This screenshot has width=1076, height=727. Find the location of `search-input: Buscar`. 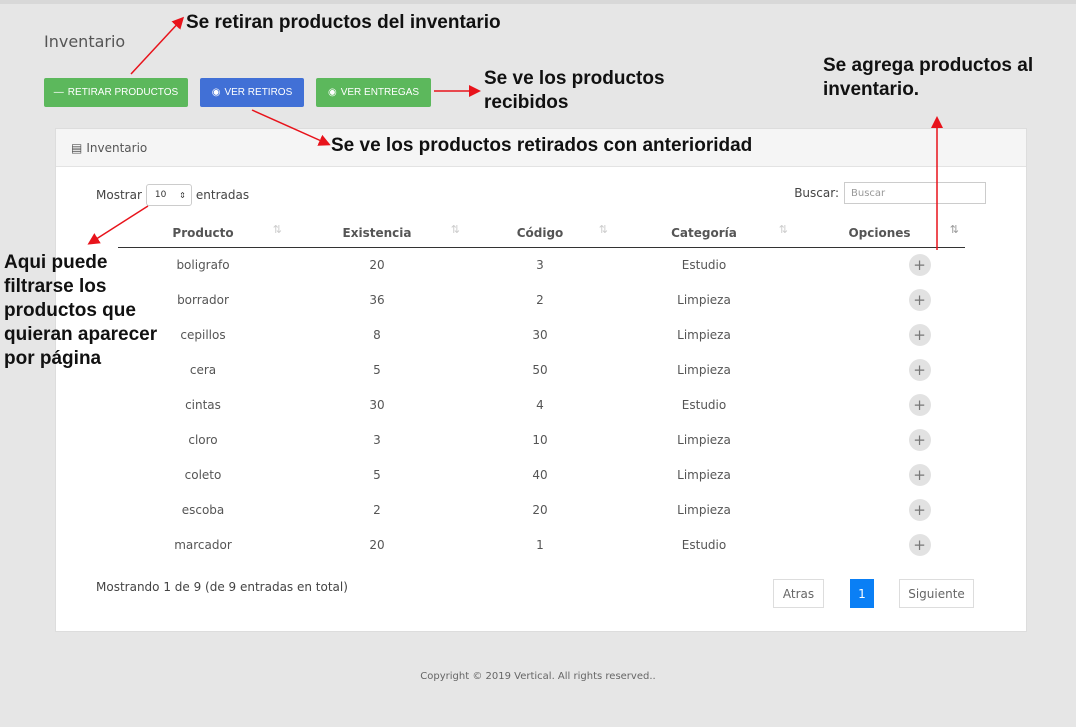

search-input: Buscar is located at coordinates (915, 193).